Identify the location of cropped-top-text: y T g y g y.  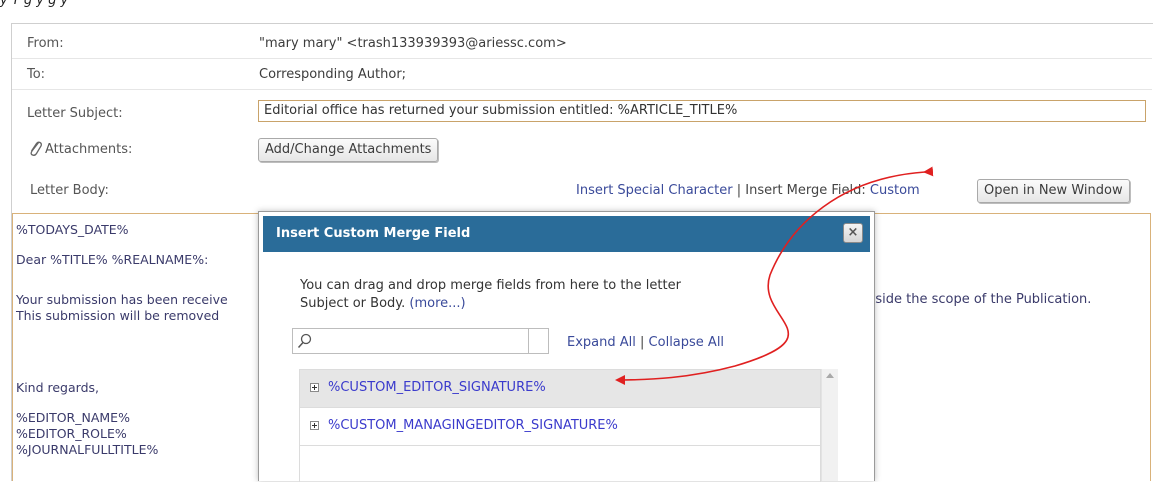
(34, 4).